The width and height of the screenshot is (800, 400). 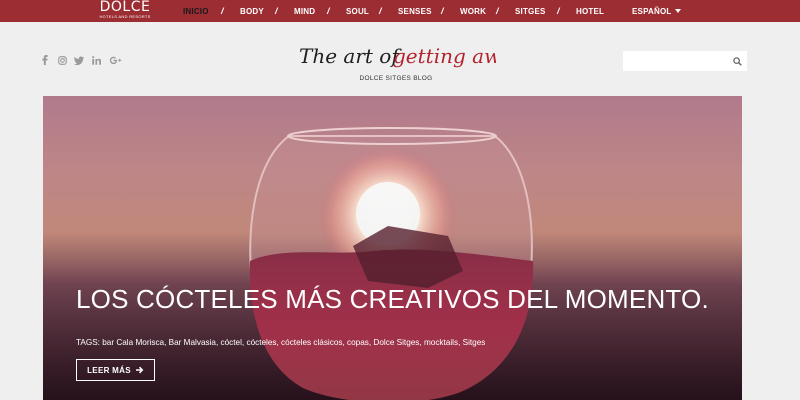 I want to click on search-icon, so click(x=737, y=61).